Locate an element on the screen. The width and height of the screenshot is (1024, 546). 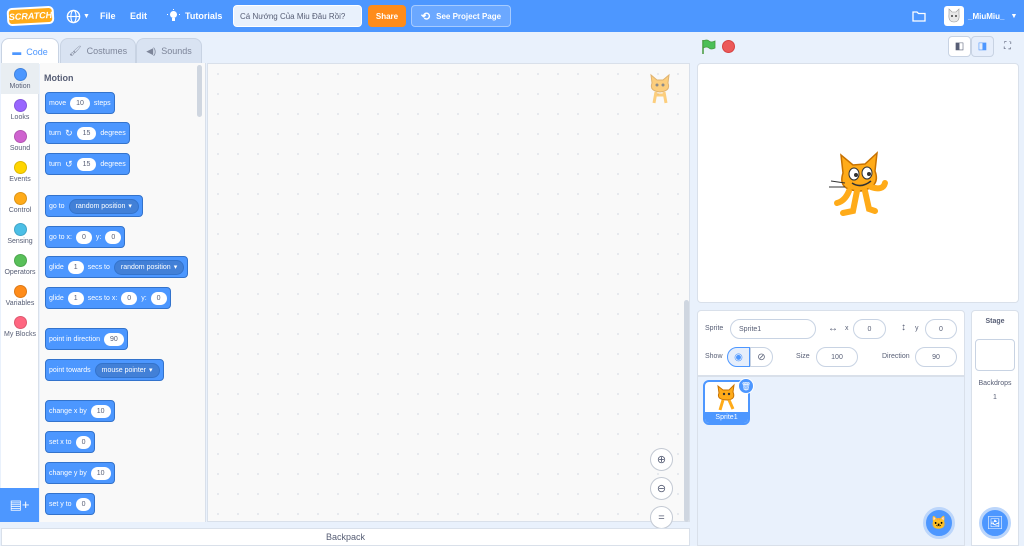
account-menu: _MiuMiu_ ▼ is located at coordinates (980, 16).